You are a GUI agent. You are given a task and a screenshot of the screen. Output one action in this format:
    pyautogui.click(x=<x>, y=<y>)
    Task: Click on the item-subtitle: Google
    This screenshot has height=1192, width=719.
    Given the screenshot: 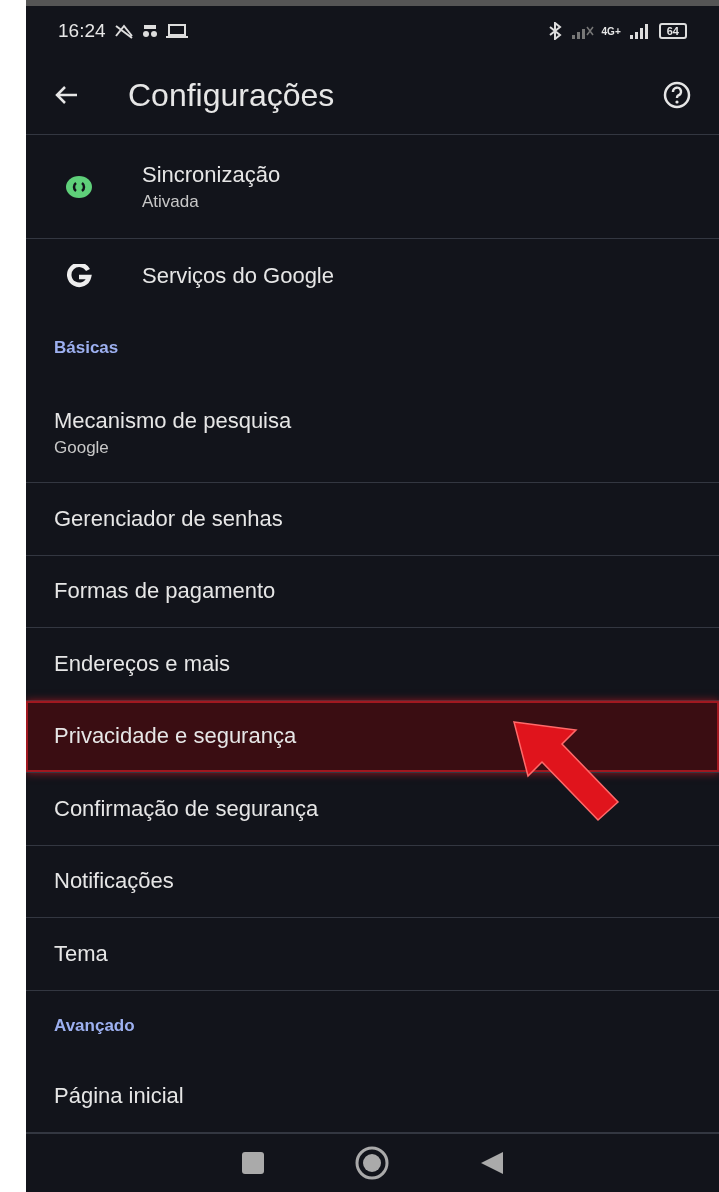 What is the action you would take?
    pyautogui.click(x=82, y=447)
    